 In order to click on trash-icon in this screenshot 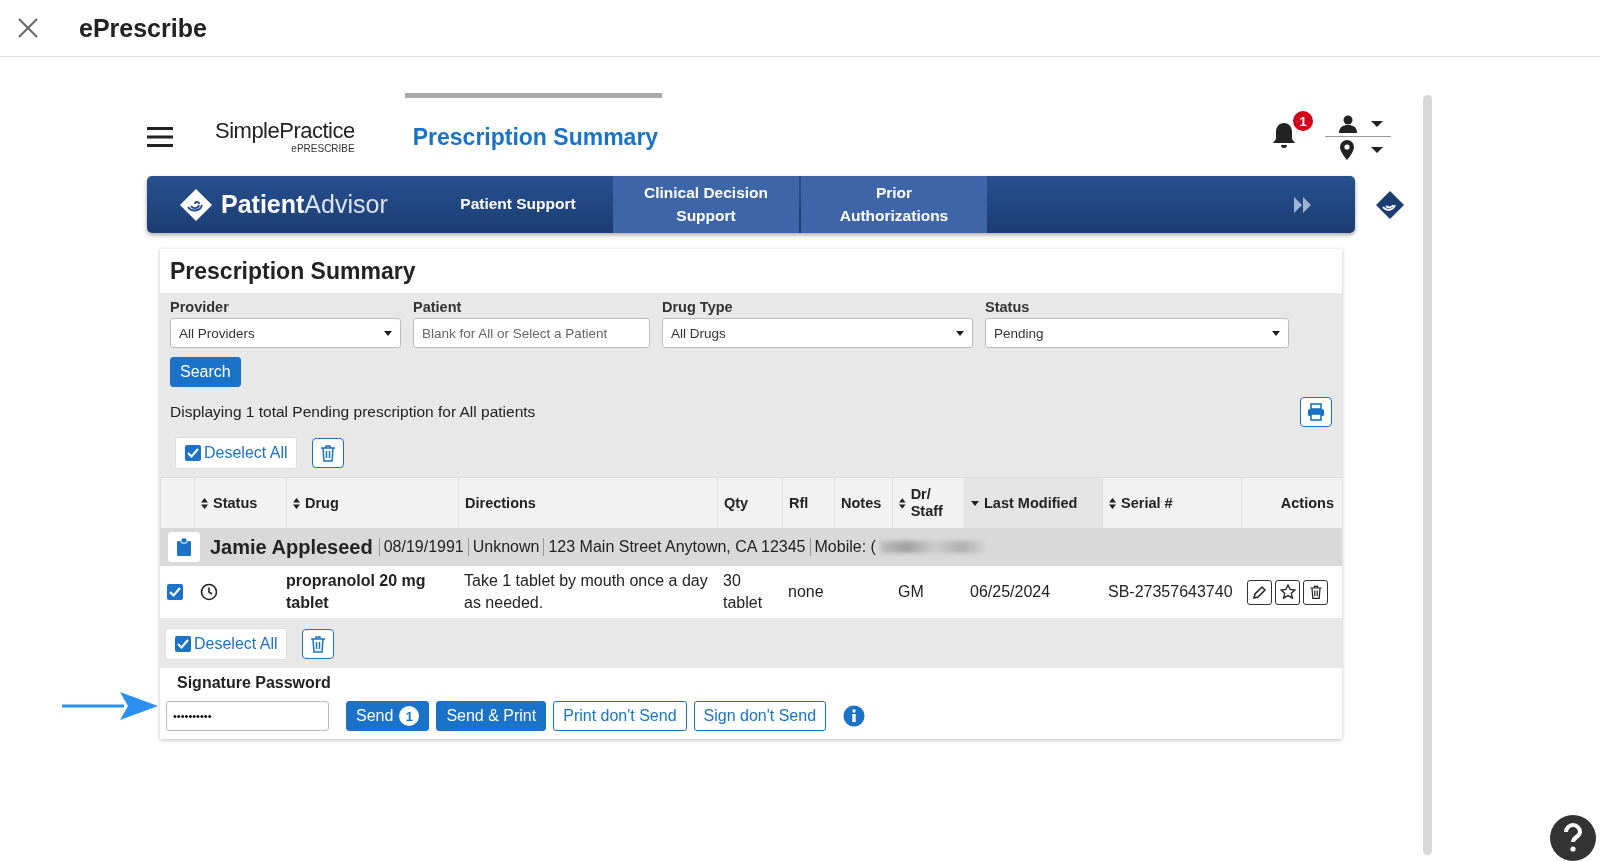, I will do `click(1315, 592)`.